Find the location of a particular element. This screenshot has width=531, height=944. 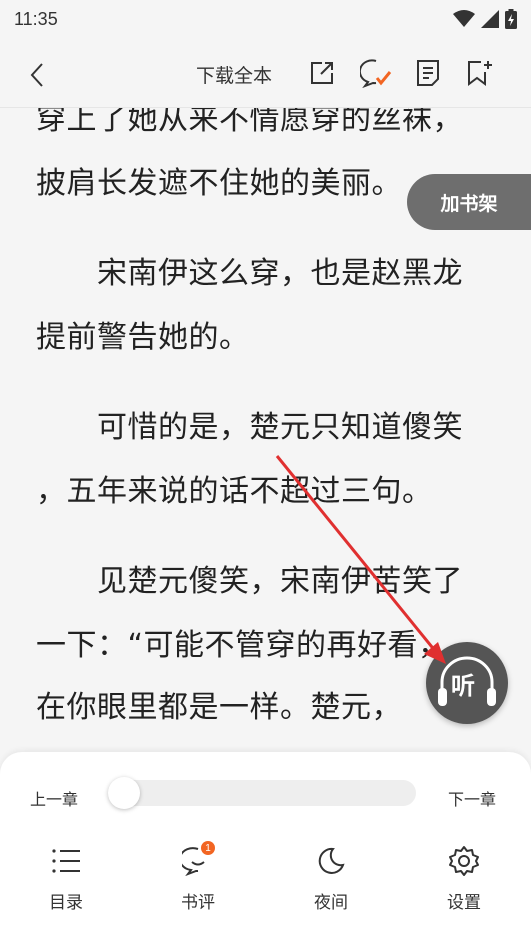

reader-top-bar: 下载全本 is located at coordinates (265, 73).